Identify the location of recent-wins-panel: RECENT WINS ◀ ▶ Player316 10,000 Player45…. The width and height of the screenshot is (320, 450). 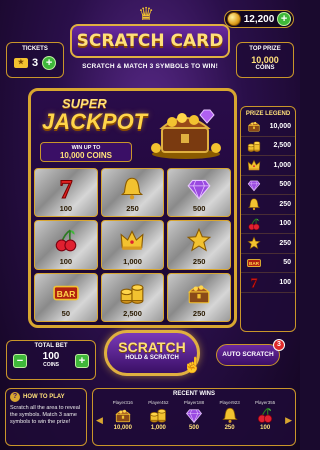
(194, 417).